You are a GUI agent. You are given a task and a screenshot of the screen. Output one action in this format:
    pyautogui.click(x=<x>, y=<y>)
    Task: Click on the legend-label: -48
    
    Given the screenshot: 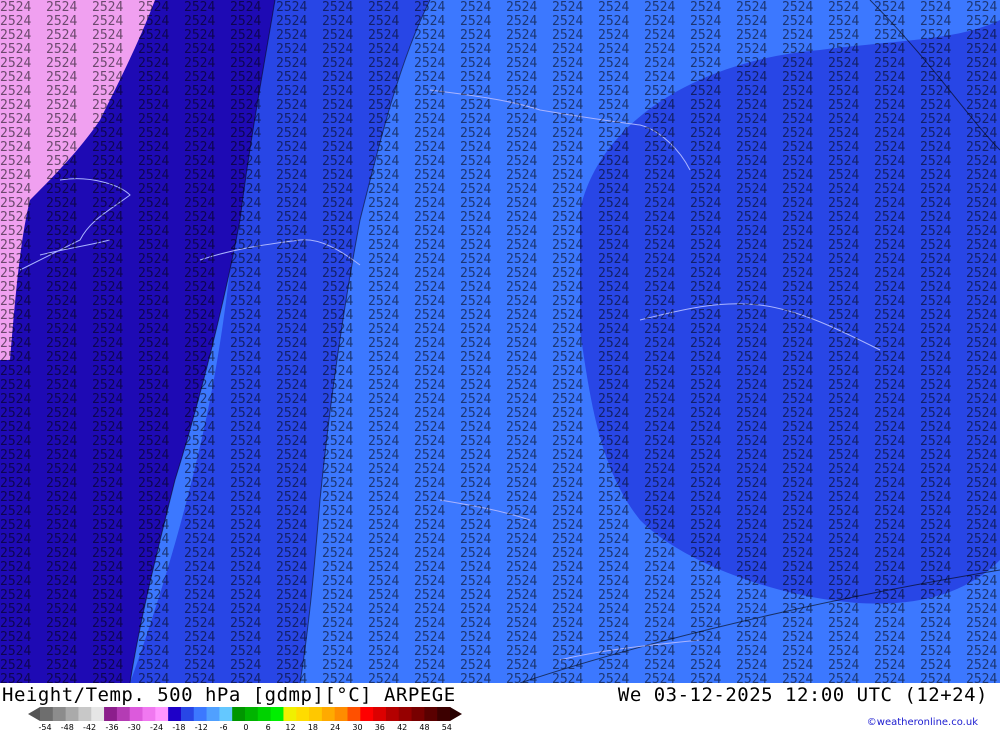 What is the action you would take?
    pyautogui.click(x=67, y=727)
    